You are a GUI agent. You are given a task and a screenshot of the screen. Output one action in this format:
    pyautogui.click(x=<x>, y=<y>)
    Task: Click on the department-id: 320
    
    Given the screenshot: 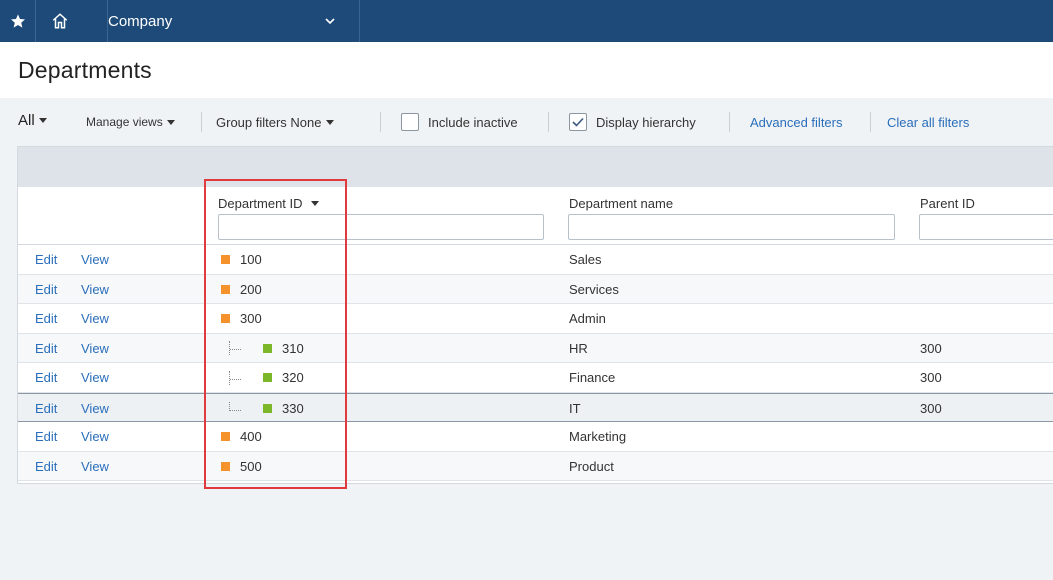 What is the action you would take?
    pyautogui.click(x=293, y=377)
    